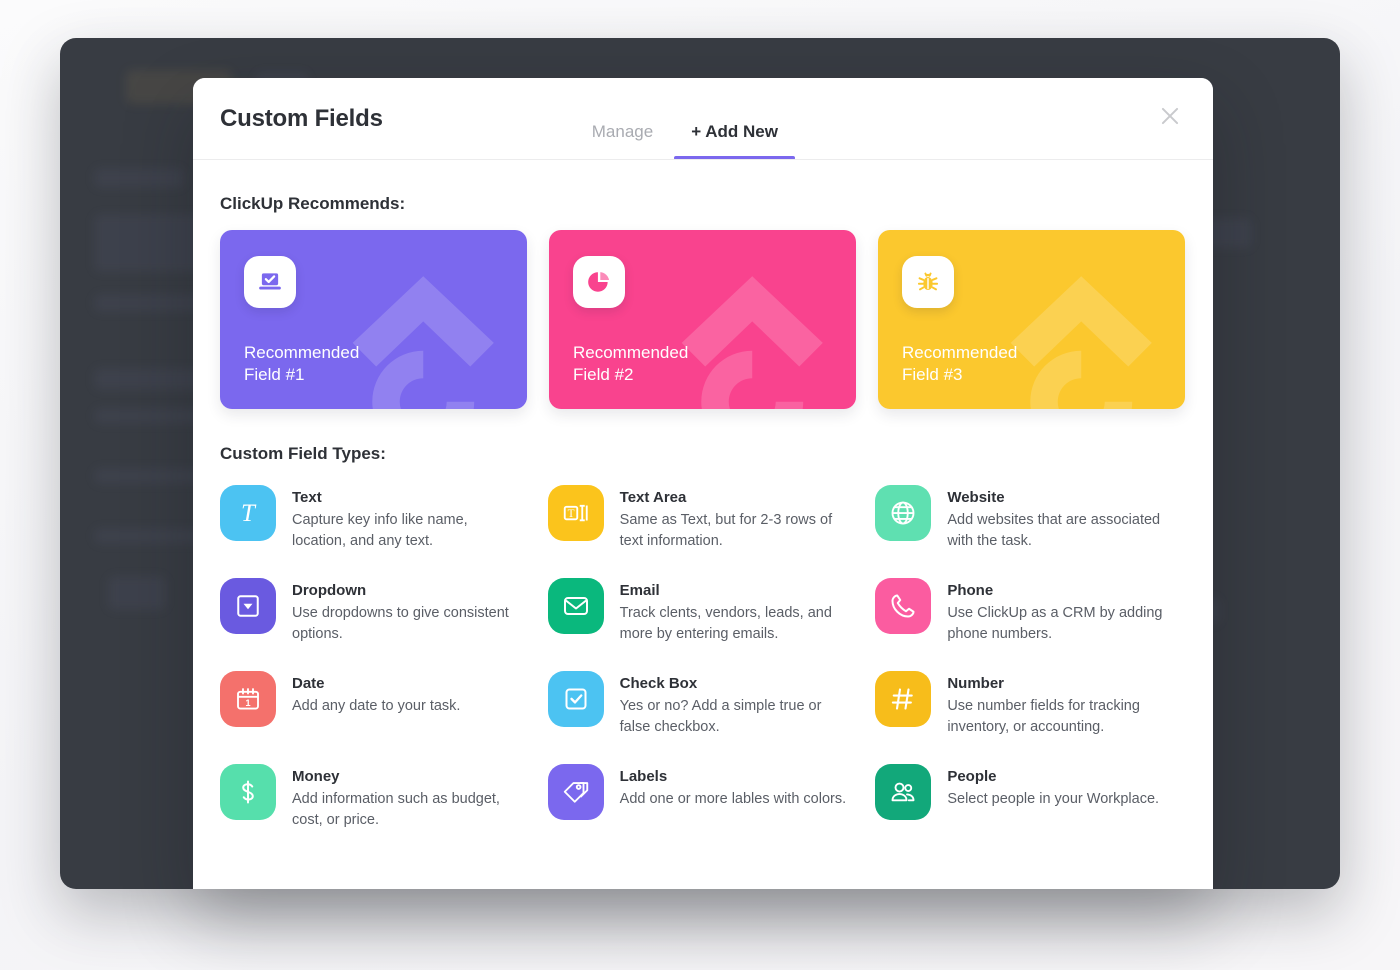 The height and width of the screenshot is (970, 1400). Describe the element at coordinates (903, 791) in the screenshot. I see `people-icon` at that location.